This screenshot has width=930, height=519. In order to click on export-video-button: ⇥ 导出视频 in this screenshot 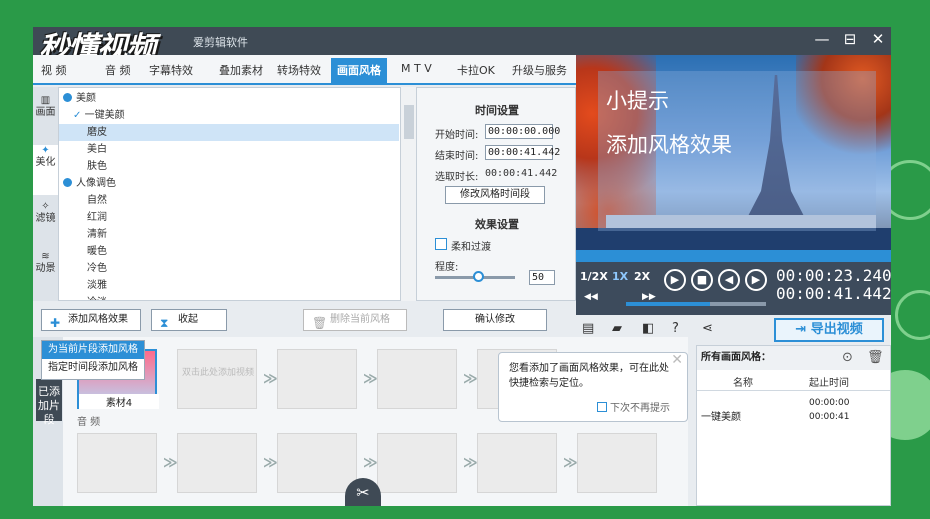, I will do `click(829, 330)`.